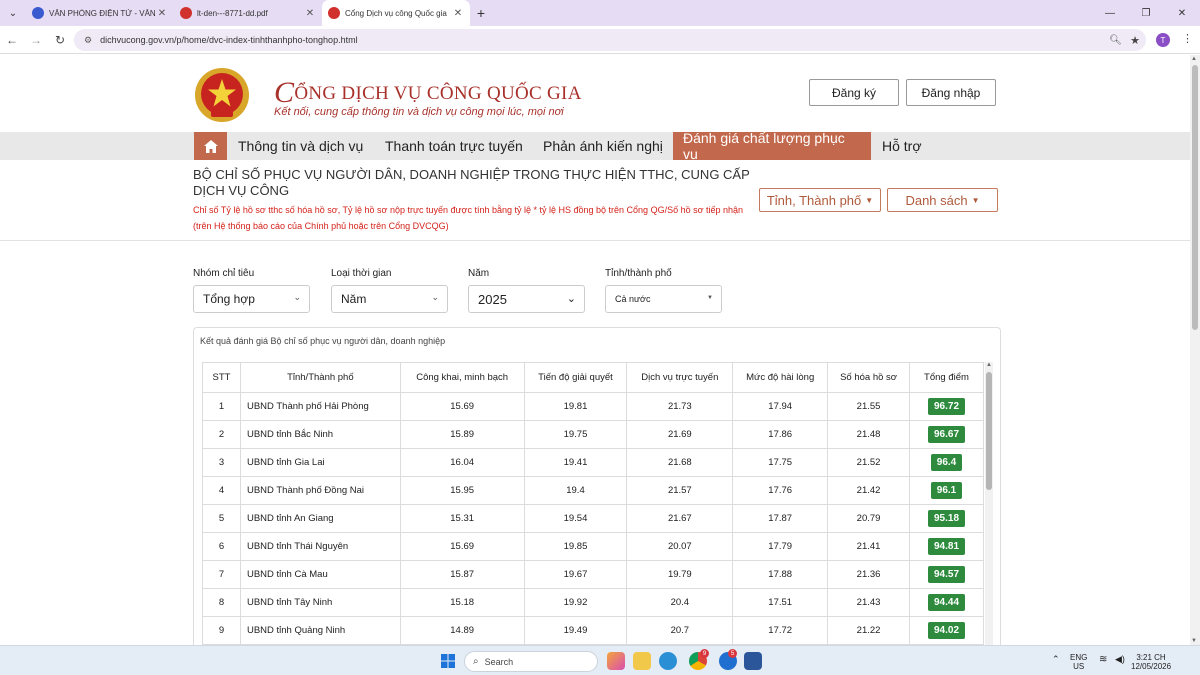 Image resolution: width=1200 pixels, height=675 pixels. What do you see at coordinates (454, 146) in the screenshot?
I see `nav-online-payment: Thanh toán trực tuyến` at bounding box center [454, 146].